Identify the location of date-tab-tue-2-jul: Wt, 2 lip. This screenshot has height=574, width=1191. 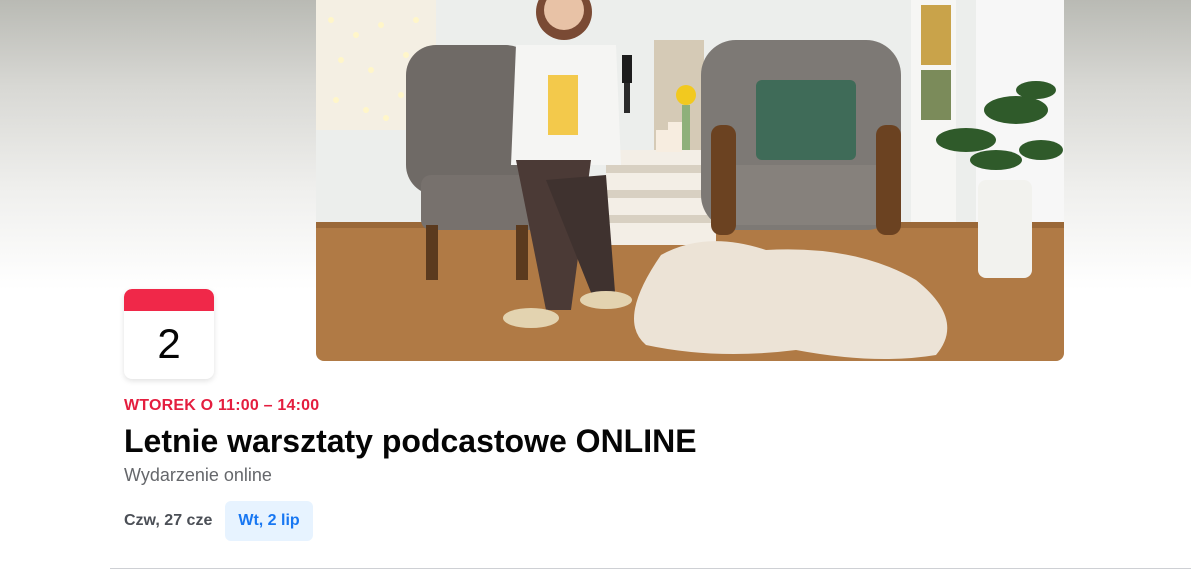
(269, 521).